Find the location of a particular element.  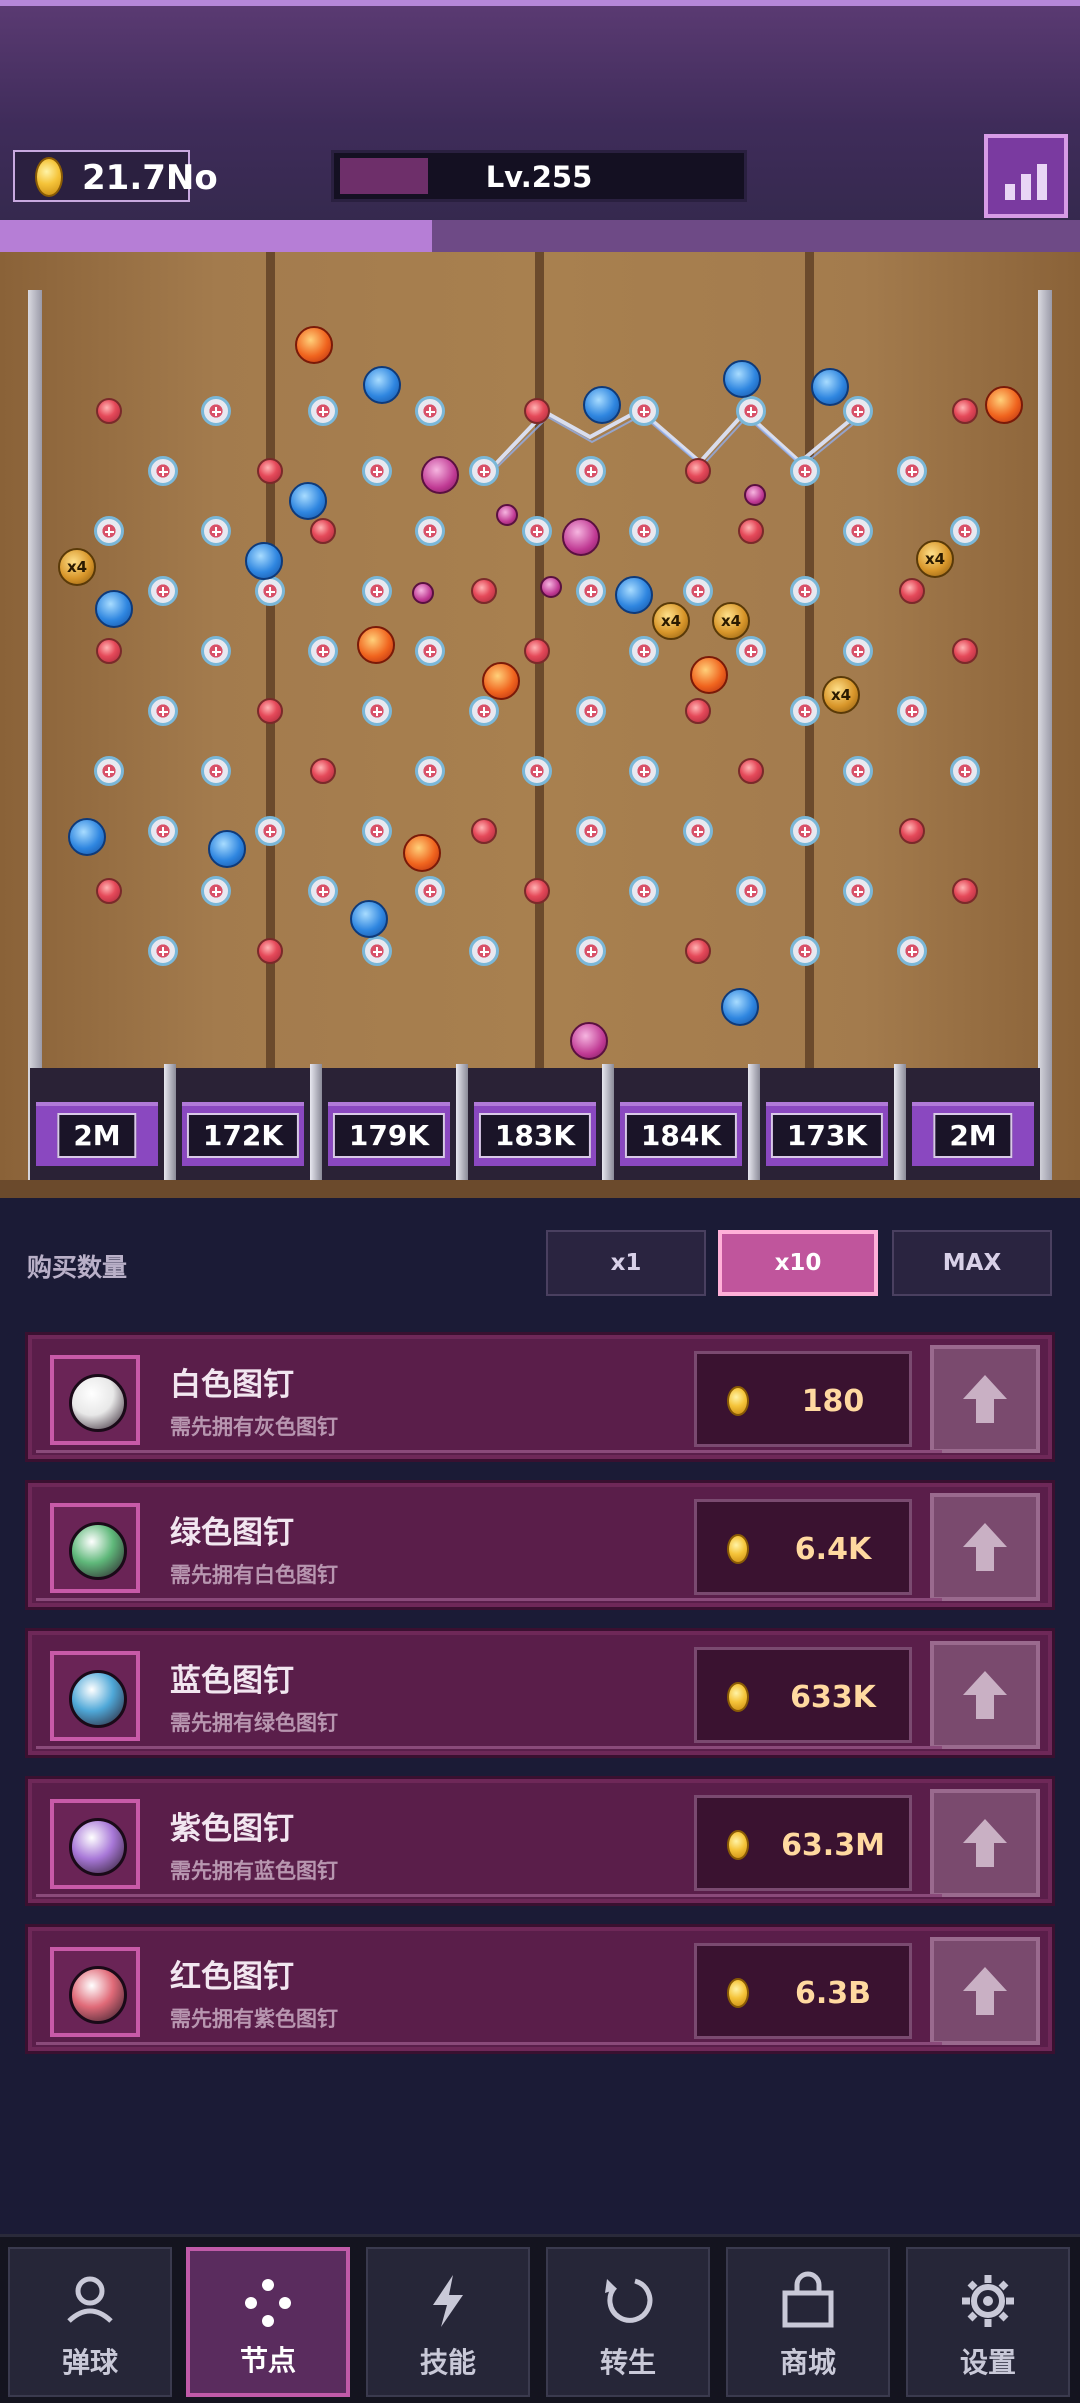

stats-button is located at coordinates (1026, 176).